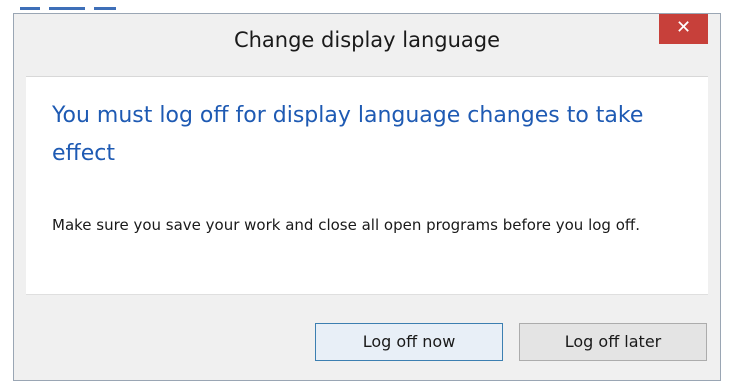 This screenshot has width=731, height=388. What do you see at coordinates (409, 342) in the screenshot?
I see `log-off-now-button: Log off now` at bounding box center [409, 342].